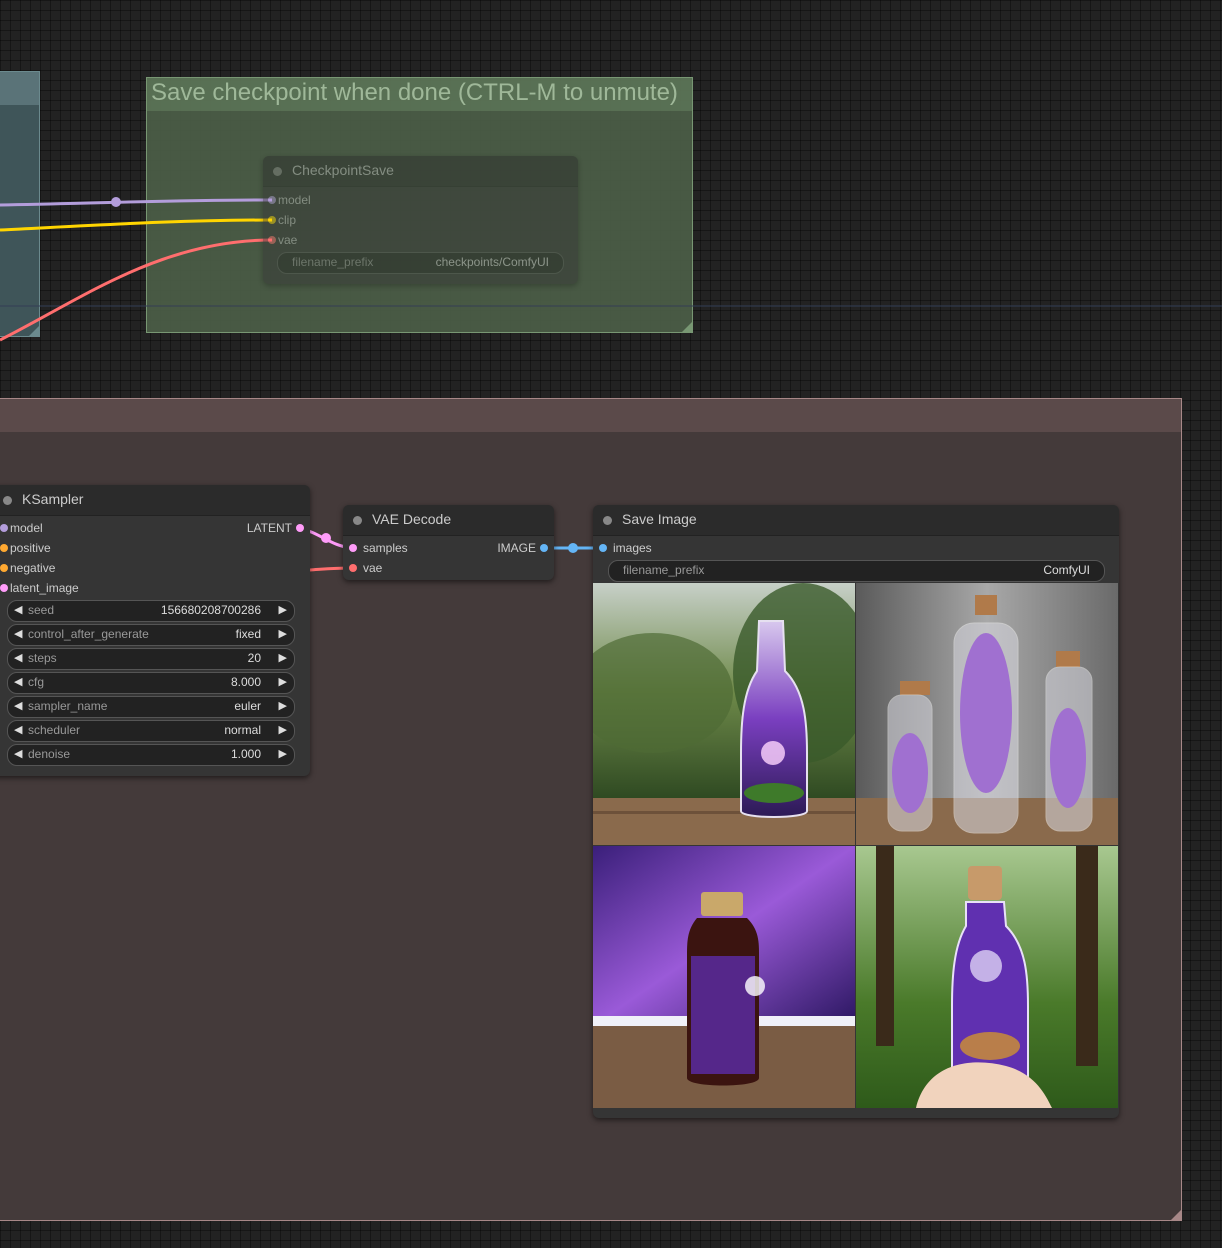 This screenshot has height=1248, width=1222. What do you see at coordinates (448, 542) in the screenshot?
I see `node-vae-decode: VAE Decode samples vae IMAGE` at bounding box center [448, 542].